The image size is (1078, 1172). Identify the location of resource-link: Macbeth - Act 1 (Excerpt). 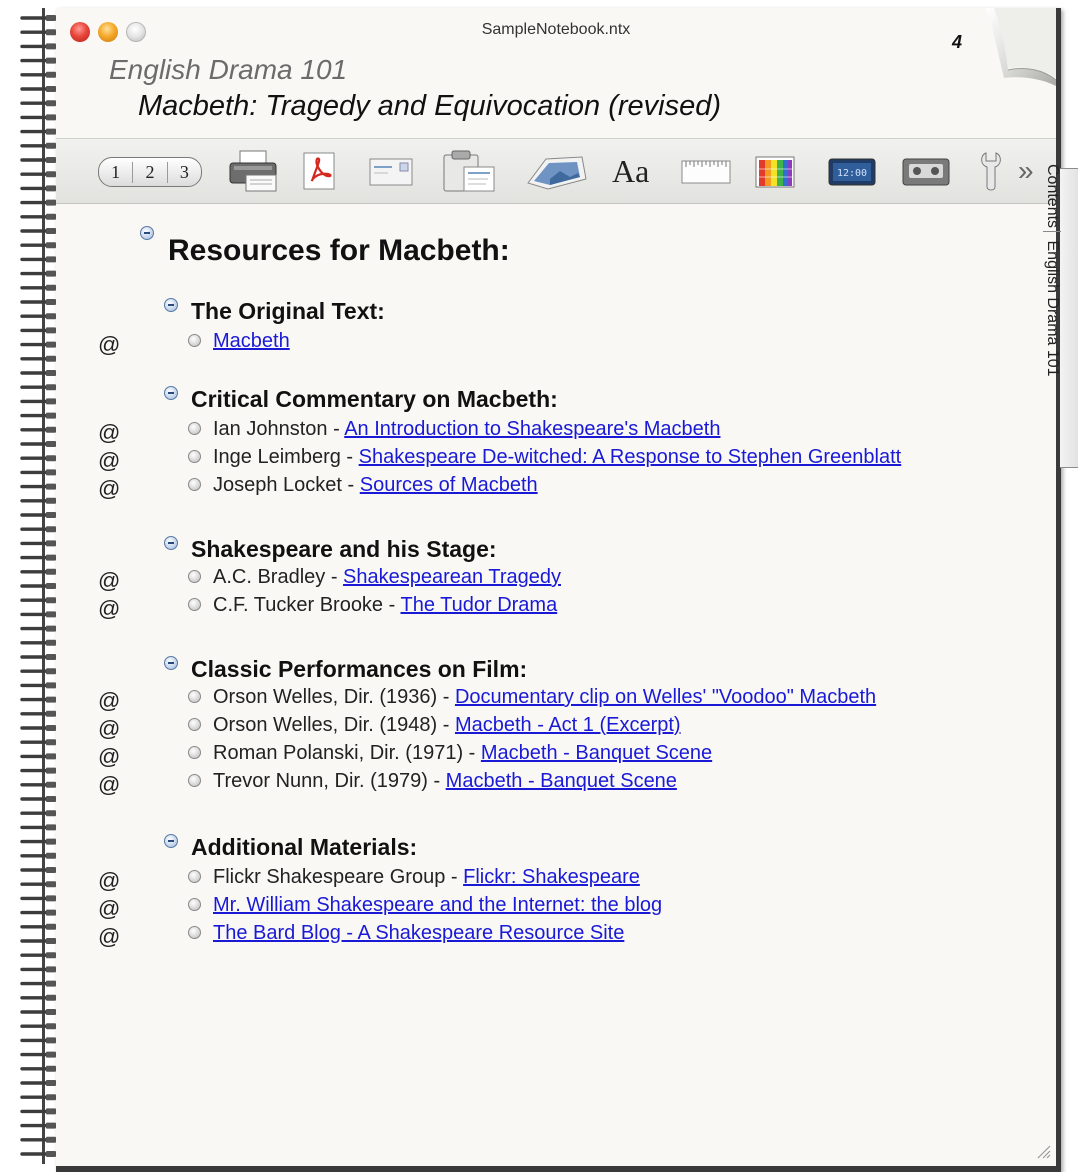
(568, 725).